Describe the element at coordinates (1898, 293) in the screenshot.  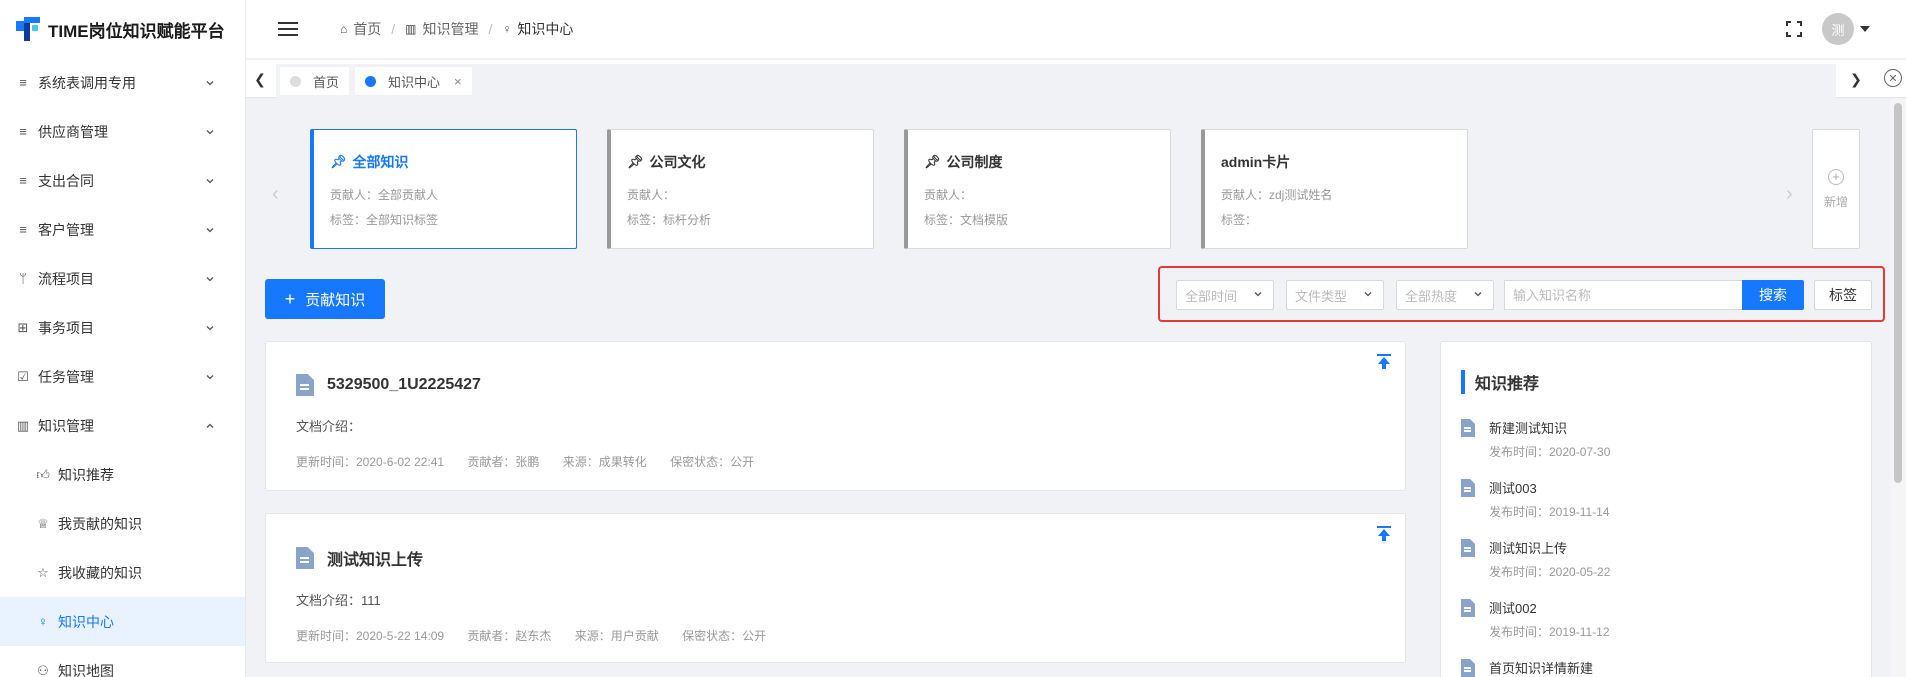
I see `scrollbar-thumb` at that location.